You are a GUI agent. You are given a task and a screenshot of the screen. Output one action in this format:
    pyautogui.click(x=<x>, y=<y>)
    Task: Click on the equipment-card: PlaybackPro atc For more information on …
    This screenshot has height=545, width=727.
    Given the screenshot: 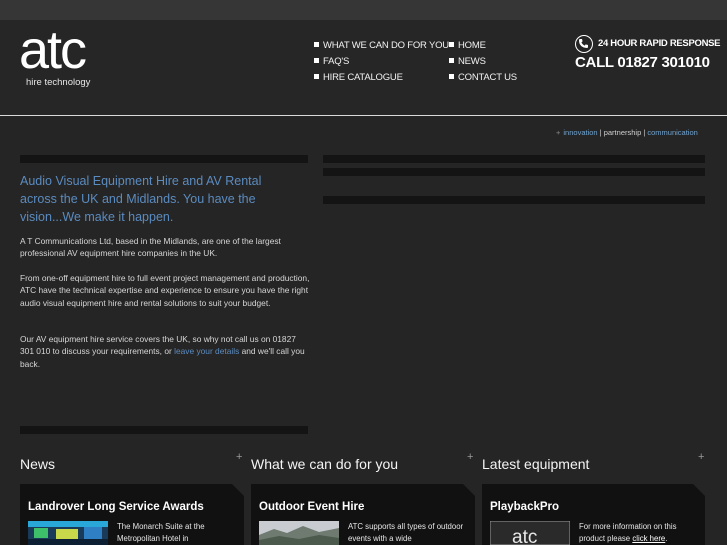 What is the action you would take?
    pyautogui.click(x=593, y=514)
    